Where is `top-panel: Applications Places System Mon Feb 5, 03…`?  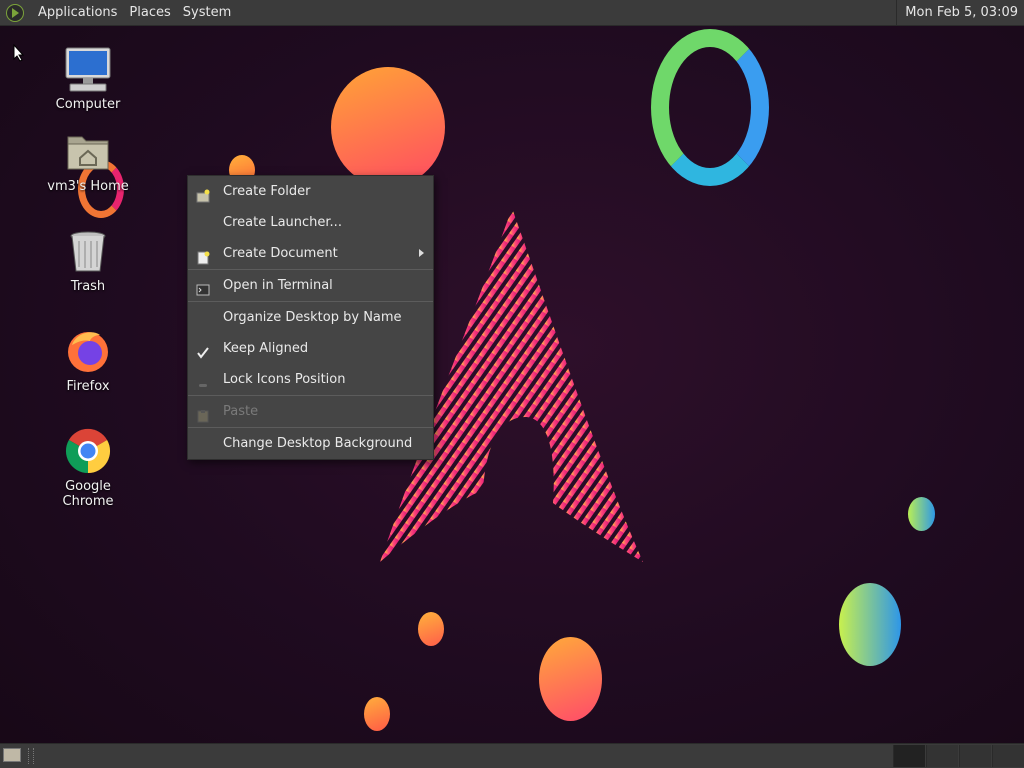
top-panel: Applications Places System Mon Feb 5, 03… is located at coordinates (512, 13).